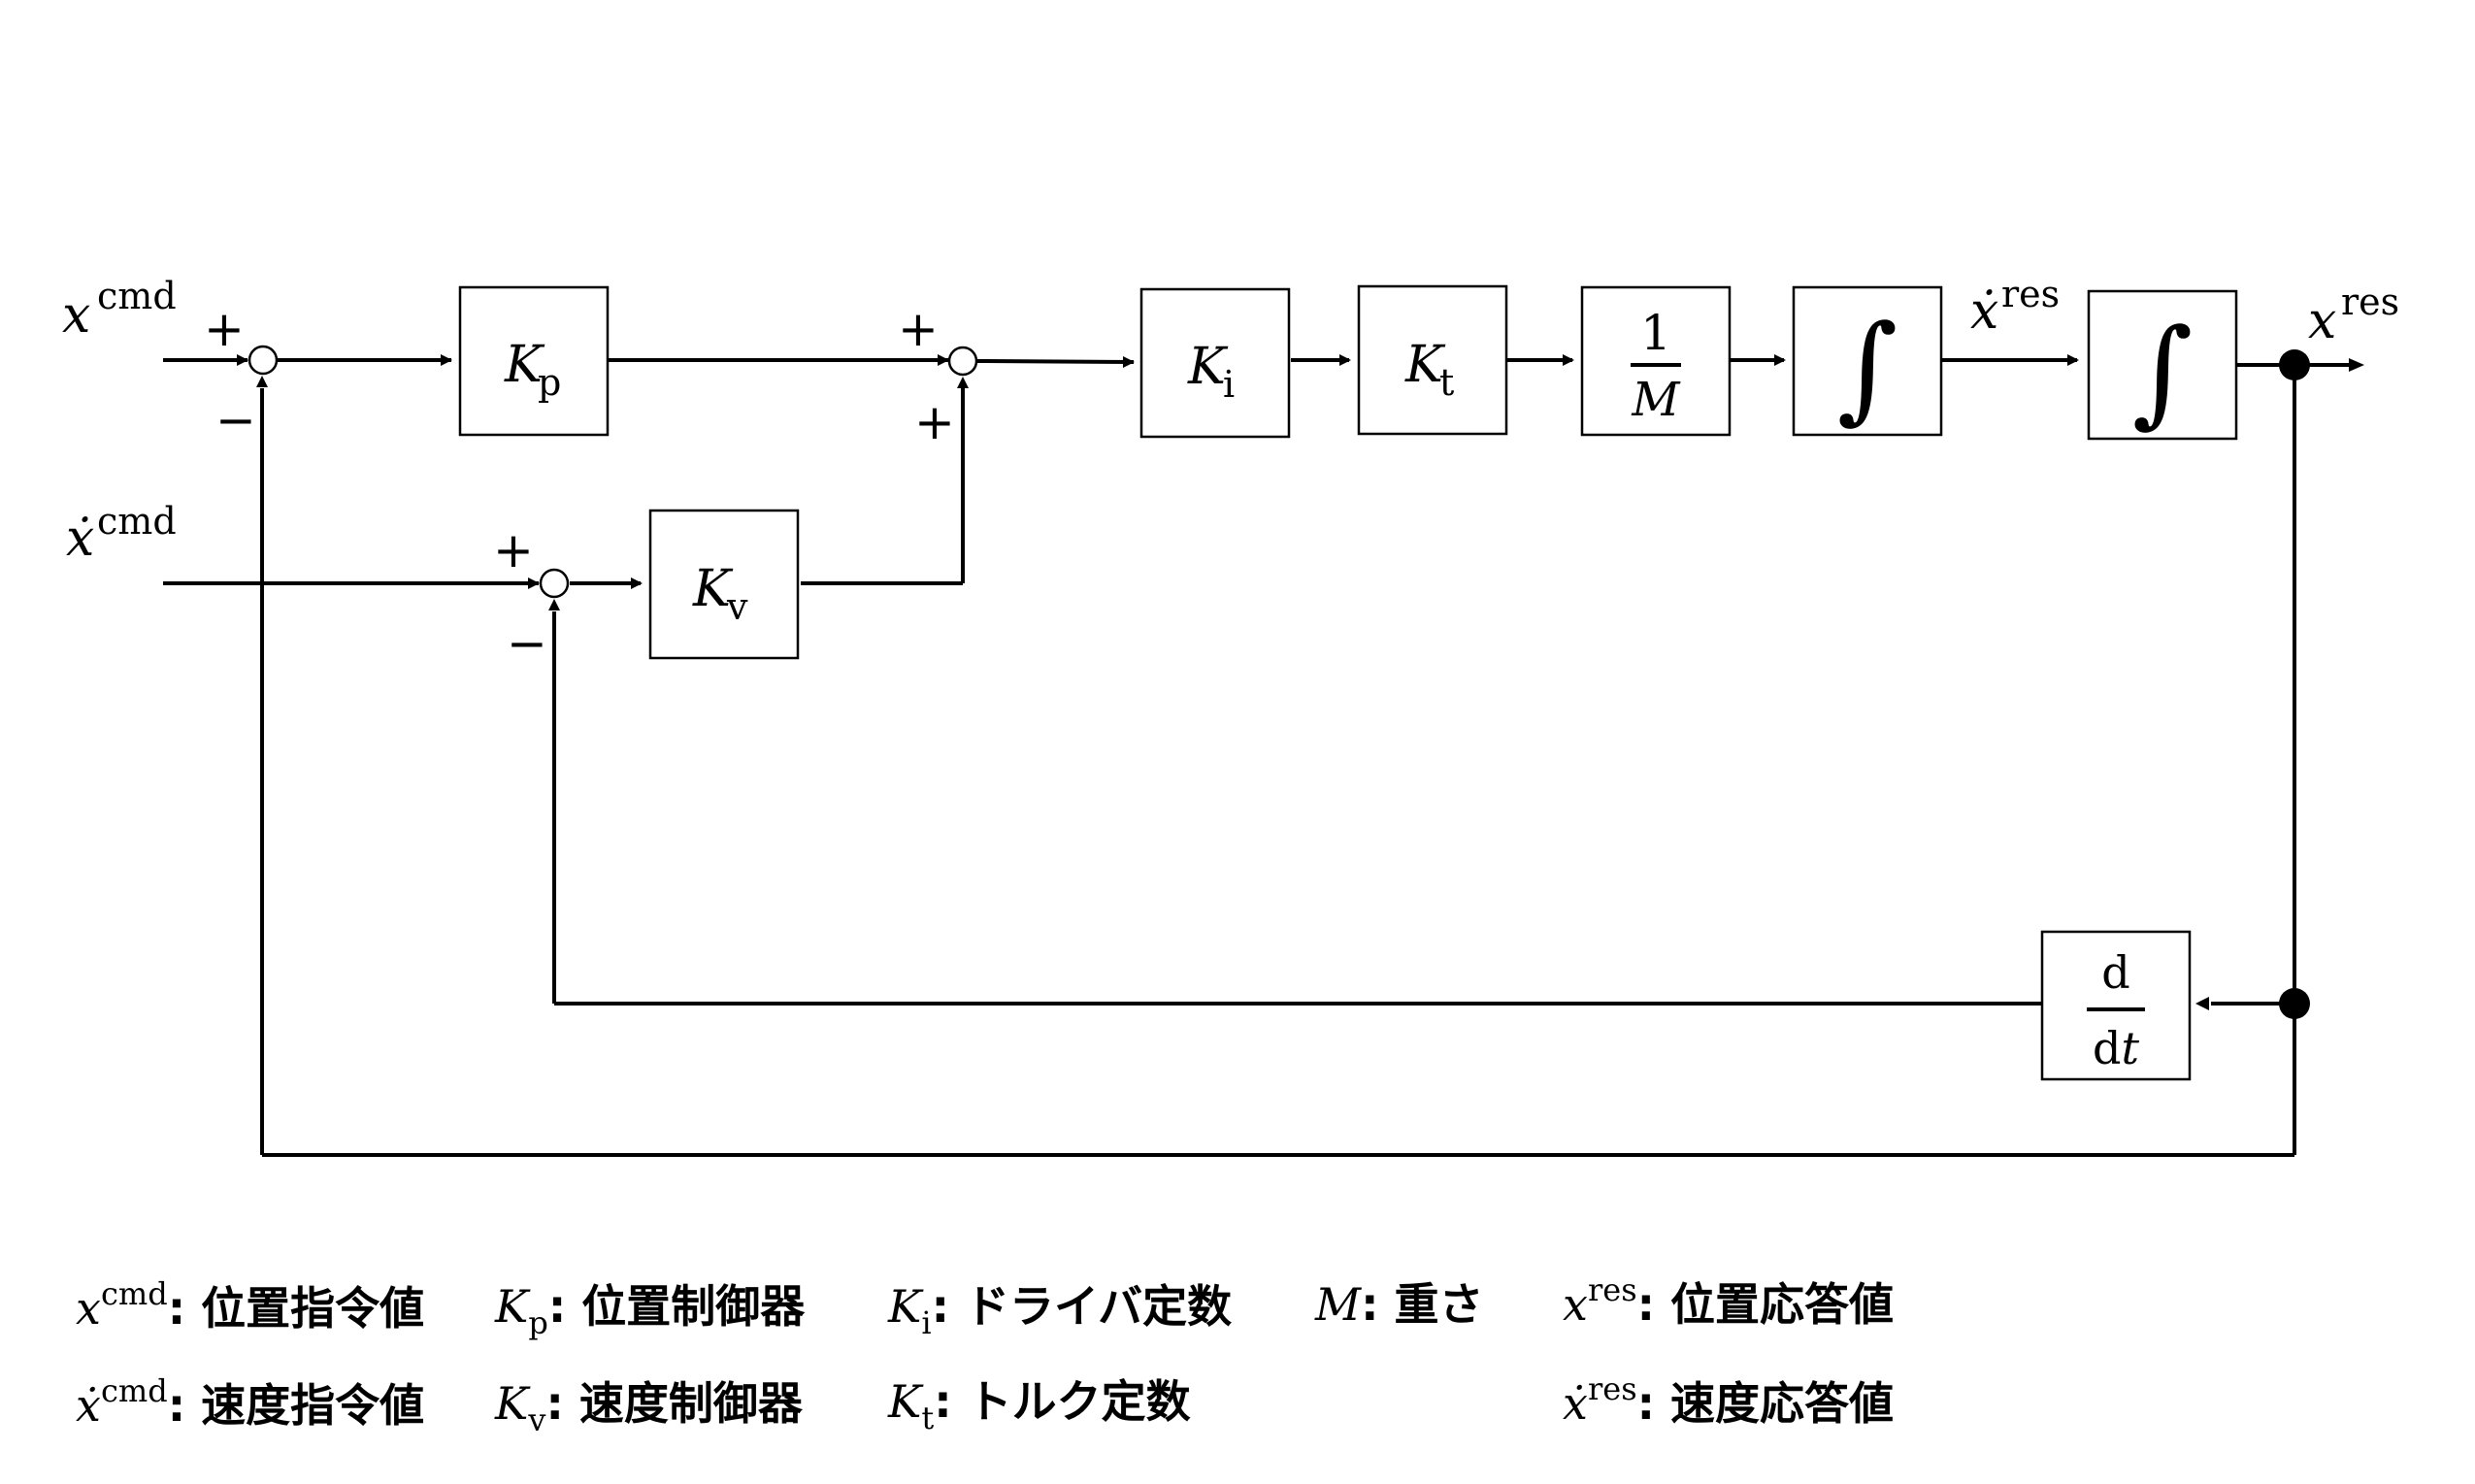 The image size is (2475, 1484). I want to click on block-kp-subscript: p, so click(549, 382).